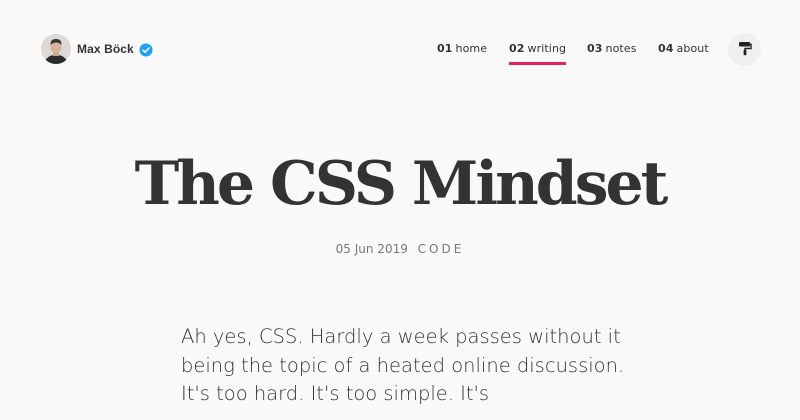  Describe the element at coordinates (621, 48) in the screenshot. I see `nav-item-label: notes` at that location.